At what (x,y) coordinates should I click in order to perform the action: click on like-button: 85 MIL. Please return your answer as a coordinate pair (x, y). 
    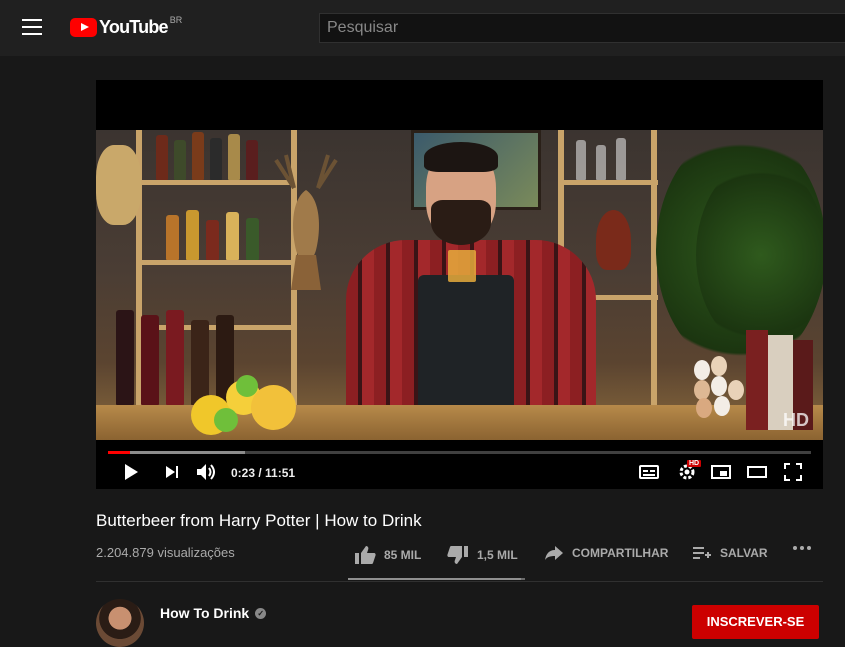
    Looking at the image, I should click on (387, 555).